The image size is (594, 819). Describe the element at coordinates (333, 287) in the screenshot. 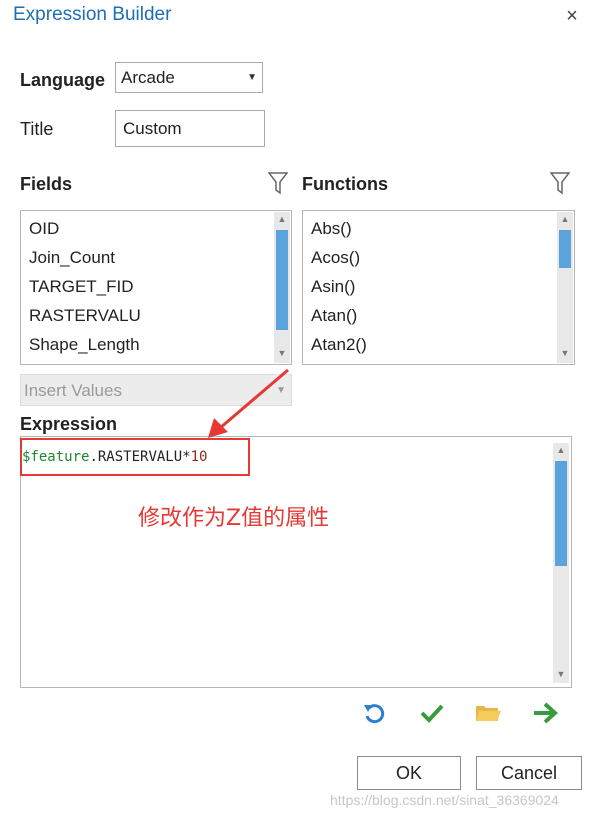

I see `list-item: Asin()` at that location.